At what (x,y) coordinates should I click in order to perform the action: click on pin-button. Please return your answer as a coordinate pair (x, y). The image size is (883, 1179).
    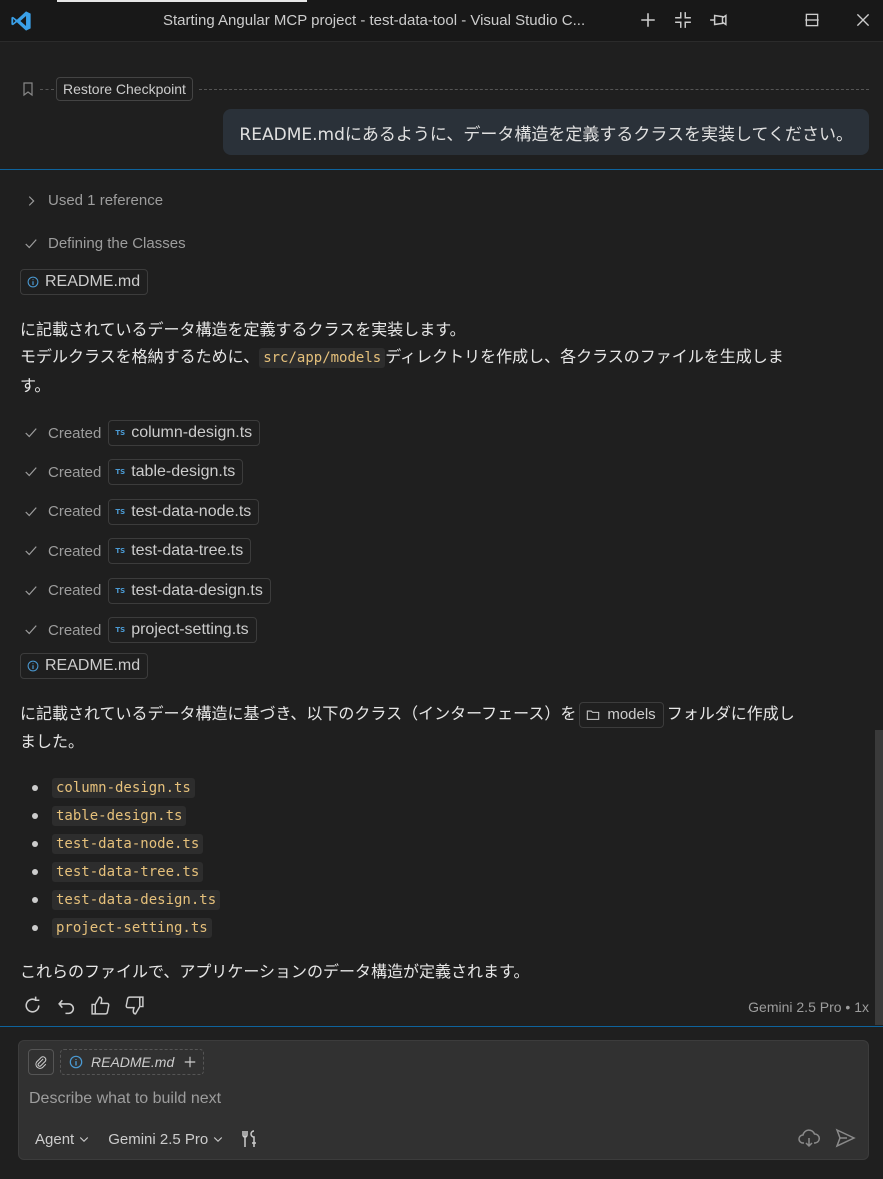
    Looking at the image, I should click on (718, 20).